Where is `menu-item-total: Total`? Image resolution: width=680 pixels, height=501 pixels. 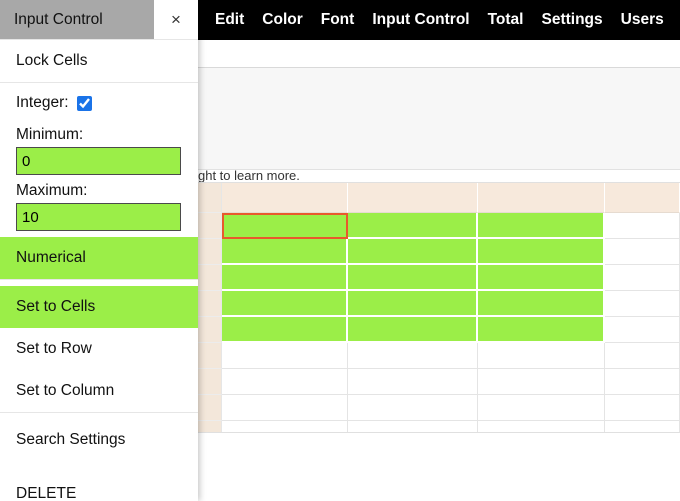
menu-item-total: Total is located at coordinates (506, 20).